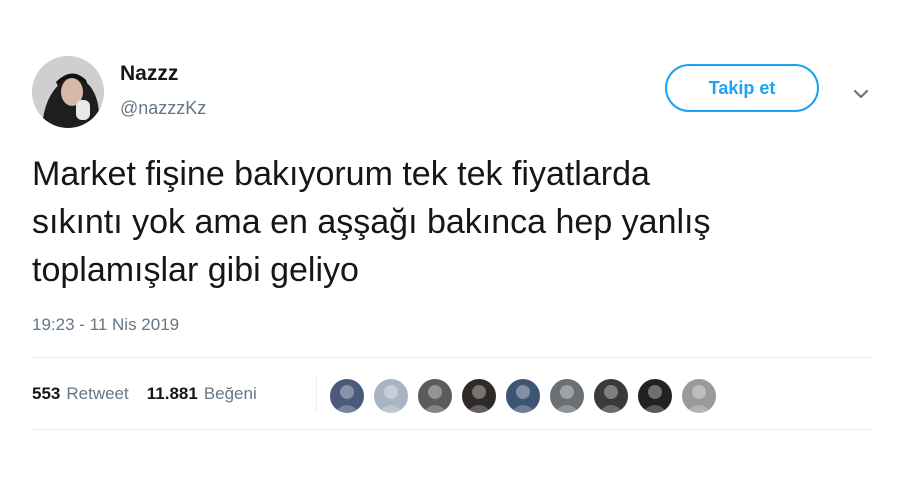 Image resolution: width=900 pixels, height=501 pixels. What do you see at coordinates (163, 108) in the screenshot?
I see `user-handle: @nazzzKz` at bounding box center [163, 108].